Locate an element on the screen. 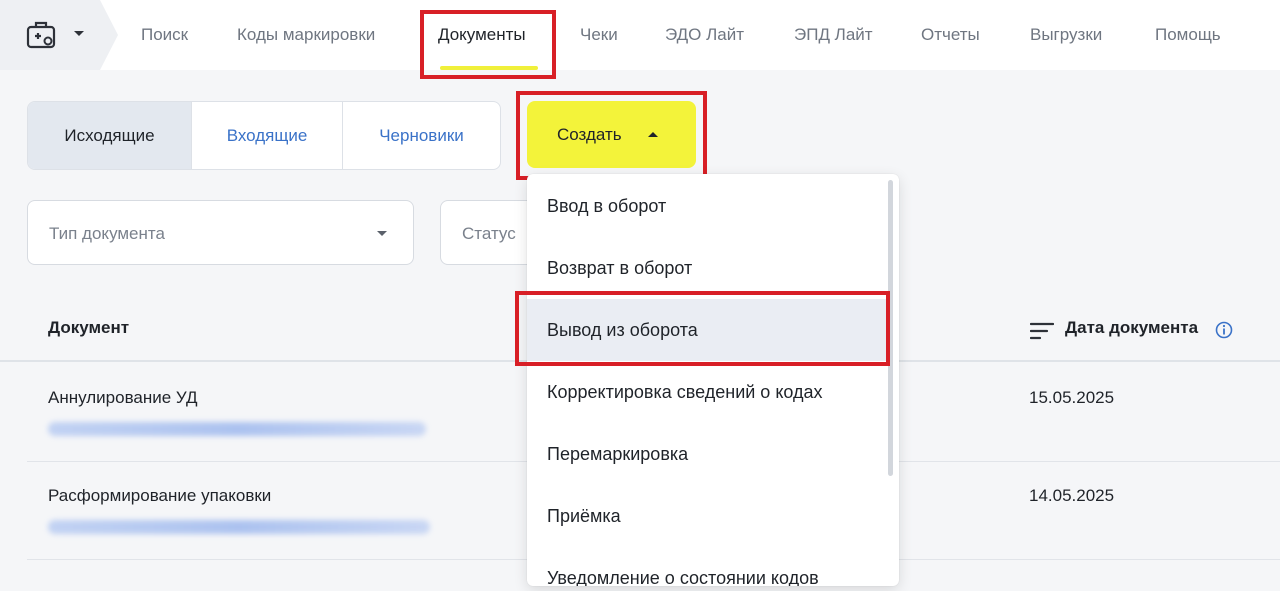  menu-item-correct-code-info: Корректировка сведений о кодах is located at coordinates (707, 392).